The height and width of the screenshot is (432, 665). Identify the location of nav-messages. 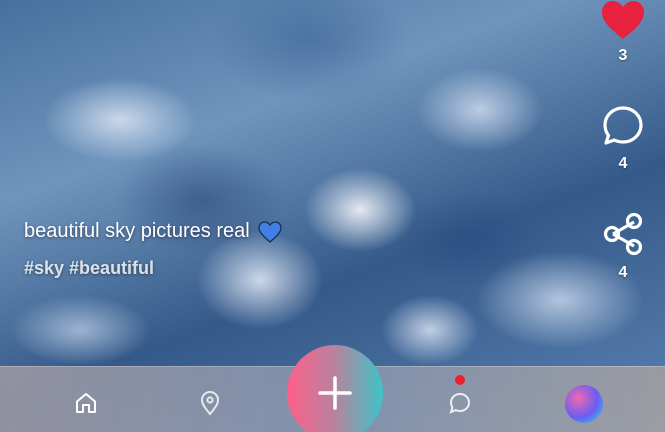
(460, 403).